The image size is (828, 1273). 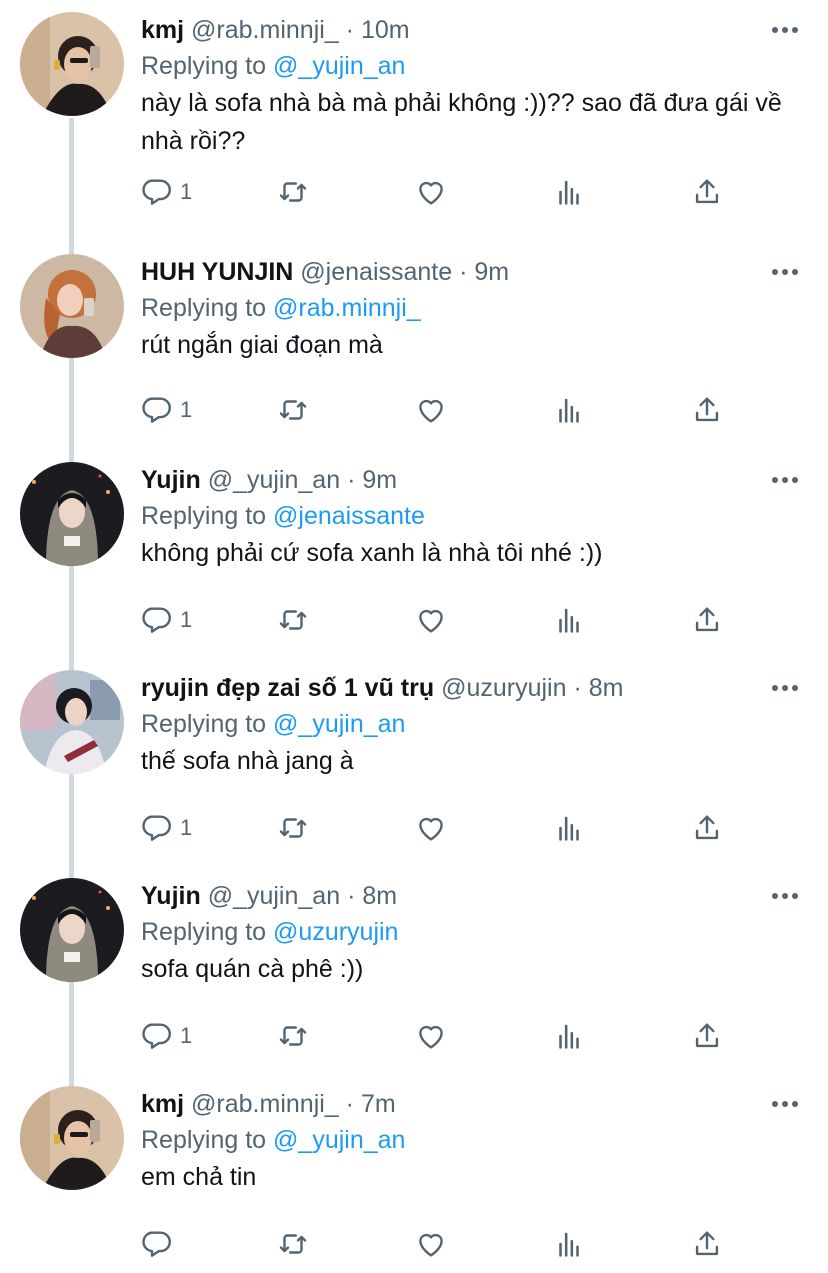 I want to click on tweet-text: thế sofa nhà jang à, so click(x=247, y=761).